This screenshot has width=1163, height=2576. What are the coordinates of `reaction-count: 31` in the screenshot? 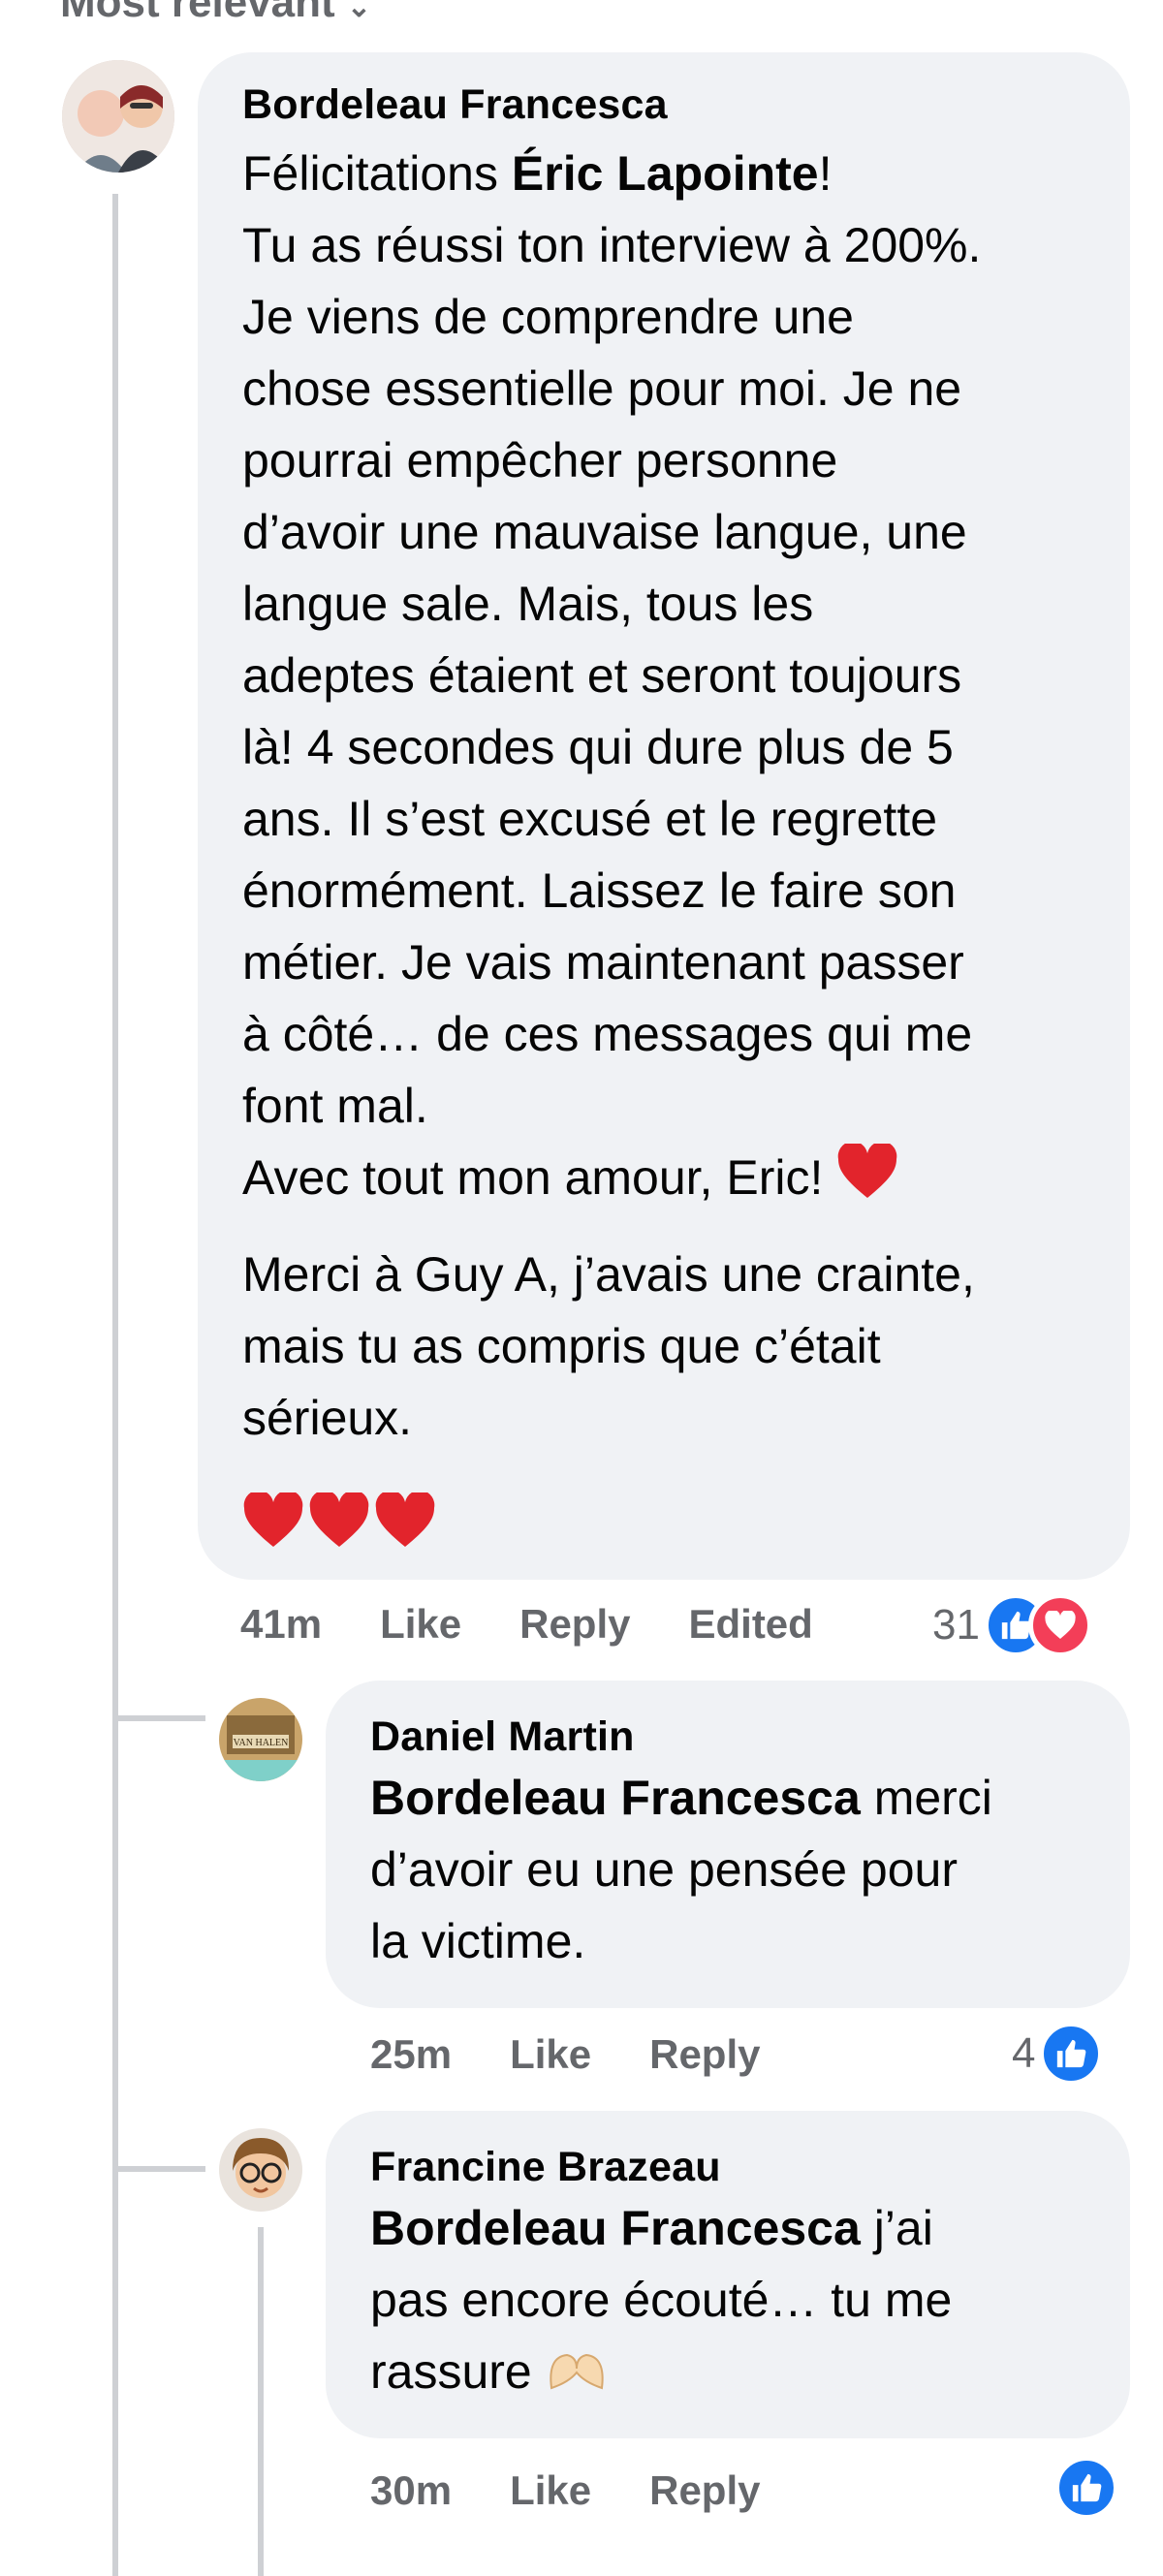 It's located at (956, 1625).